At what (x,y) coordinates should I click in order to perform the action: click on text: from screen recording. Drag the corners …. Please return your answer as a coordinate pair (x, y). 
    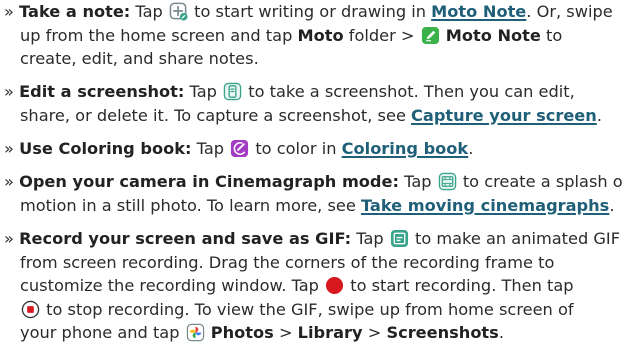
    Looking at the image, I should click on (287, 262).